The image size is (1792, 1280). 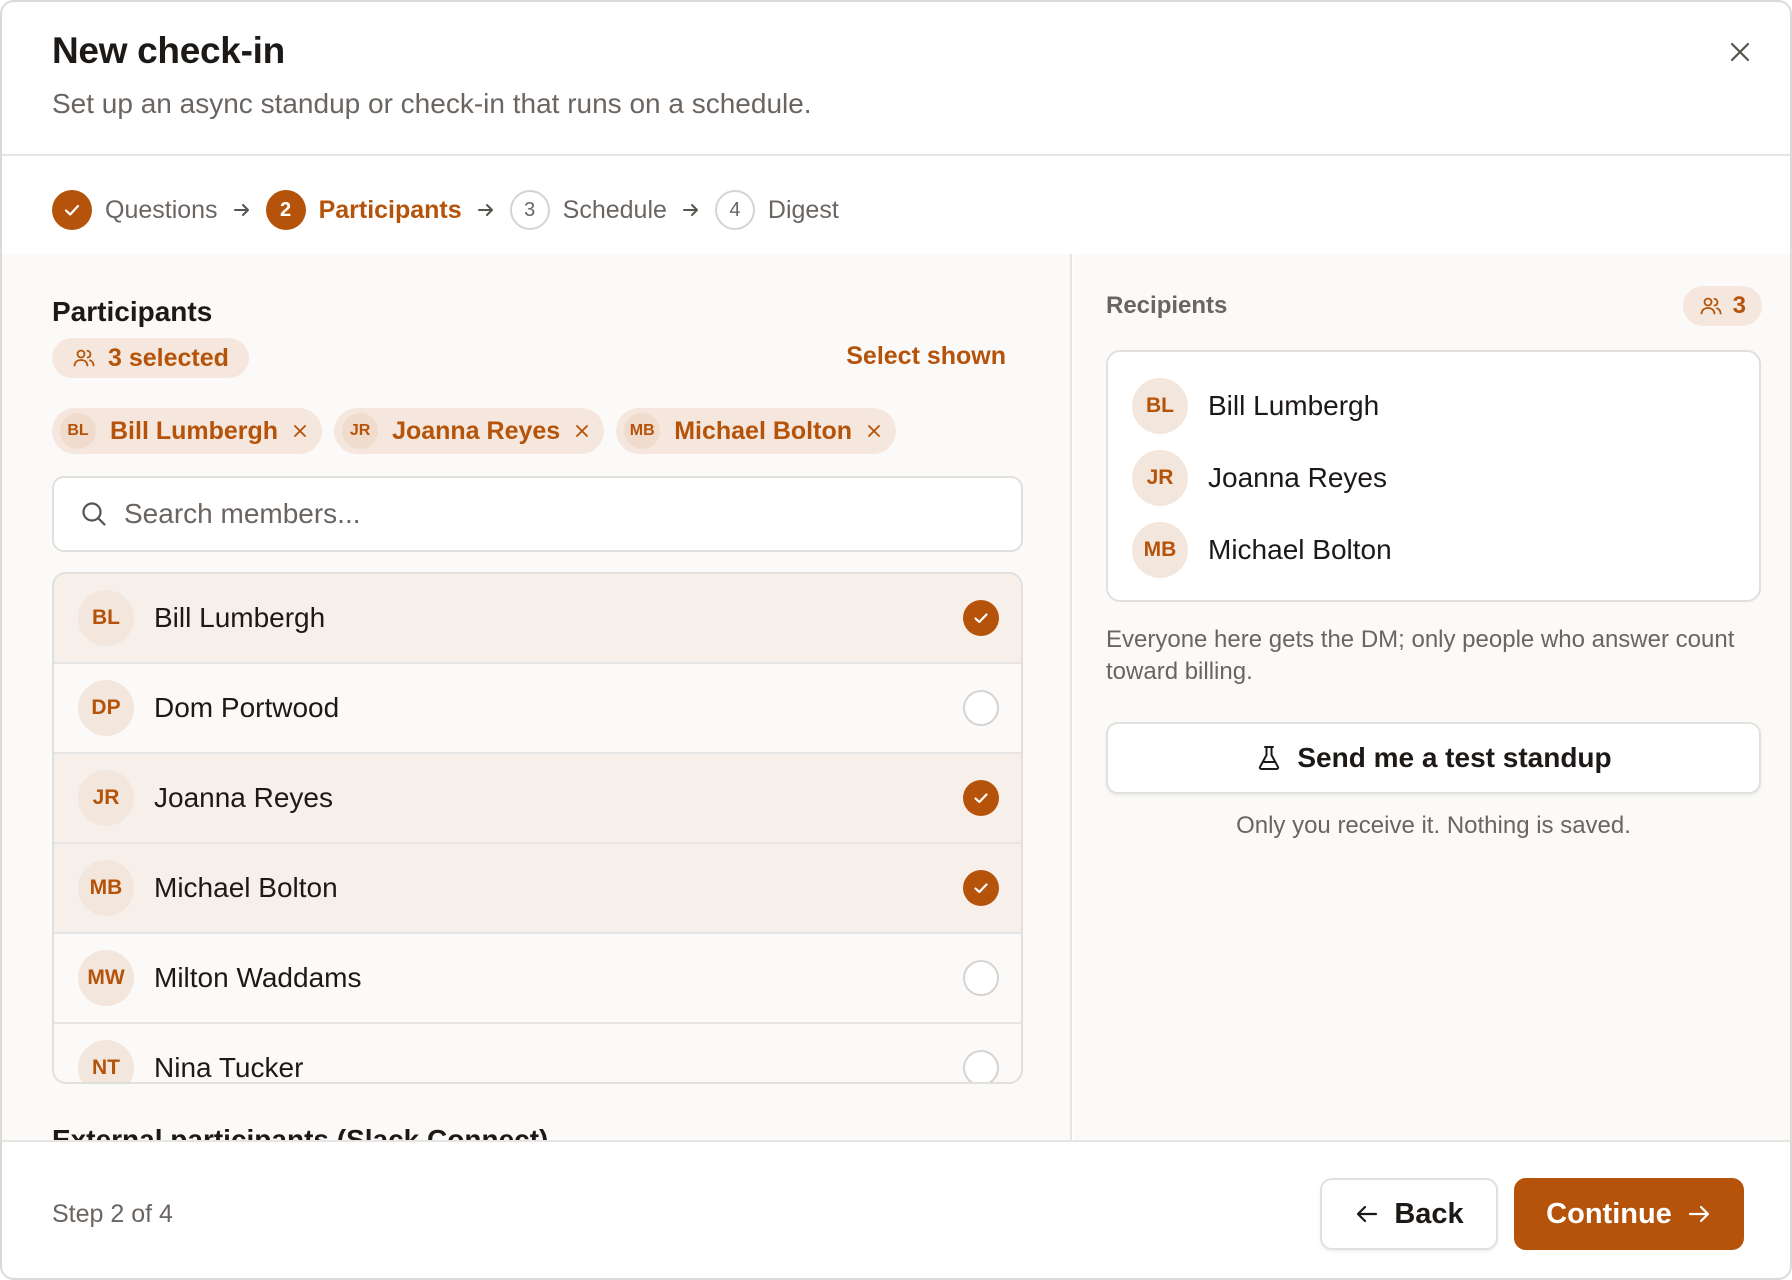 What do you see at coordinates (168, 357) in the screenshot?
I see `selected-count-text: 3 selected` at bounding box center [168, 357].